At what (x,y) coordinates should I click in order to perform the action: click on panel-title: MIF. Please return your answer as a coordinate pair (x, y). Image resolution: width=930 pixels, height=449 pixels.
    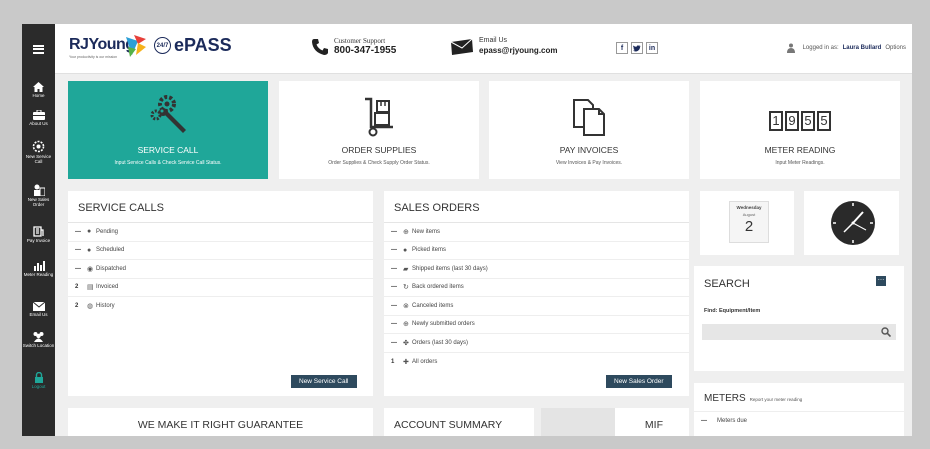
    Looking at the image, I should click on (653, 425).